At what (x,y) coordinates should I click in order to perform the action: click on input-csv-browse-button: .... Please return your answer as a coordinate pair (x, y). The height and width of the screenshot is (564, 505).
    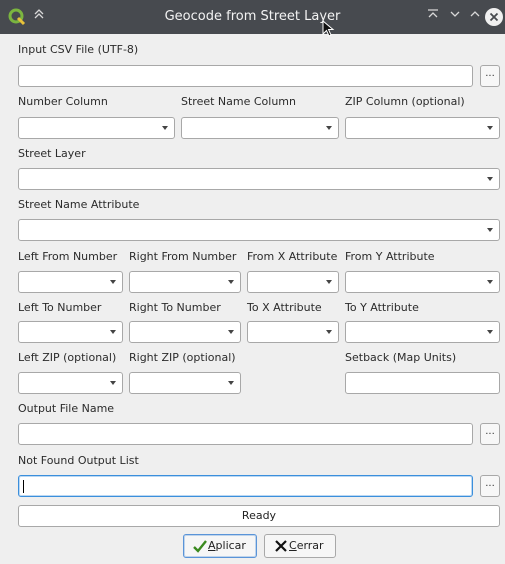
    Looking at the image, I should click on (490, 76).